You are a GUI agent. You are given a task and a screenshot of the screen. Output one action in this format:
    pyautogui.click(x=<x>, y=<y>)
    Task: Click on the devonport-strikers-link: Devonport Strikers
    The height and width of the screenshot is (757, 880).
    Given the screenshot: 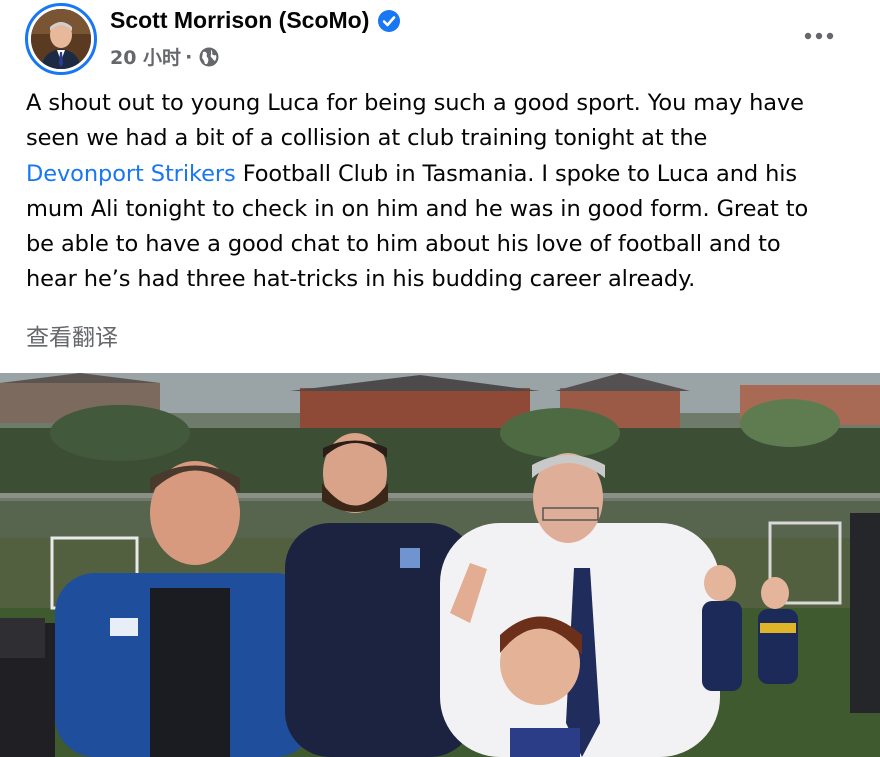 What is the action you would take?
    pyautogui.click(x=131, y=174)
    